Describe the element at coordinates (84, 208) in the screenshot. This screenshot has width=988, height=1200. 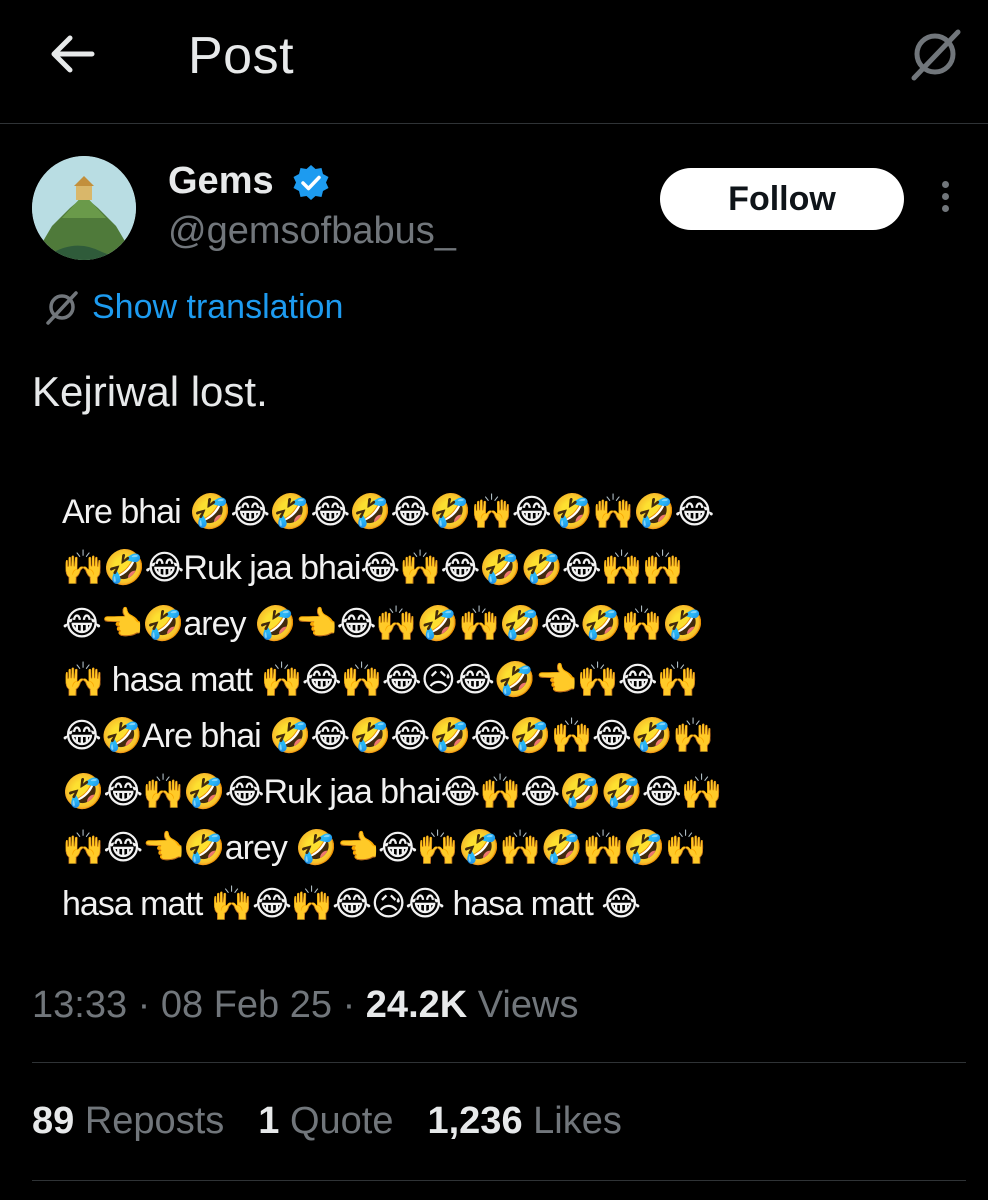
I see `avatar` at that location.